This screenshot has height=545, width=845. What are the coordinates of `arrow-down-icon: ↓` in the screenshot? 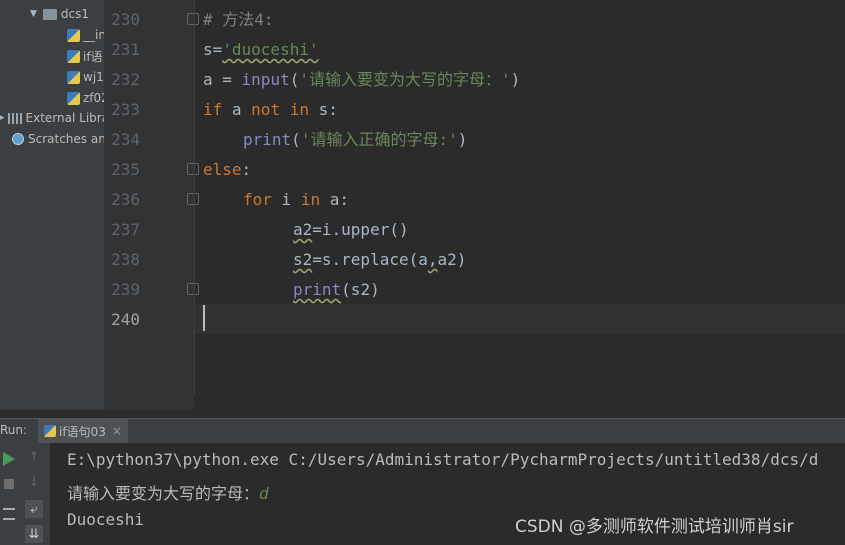 It's located at (34, 482).